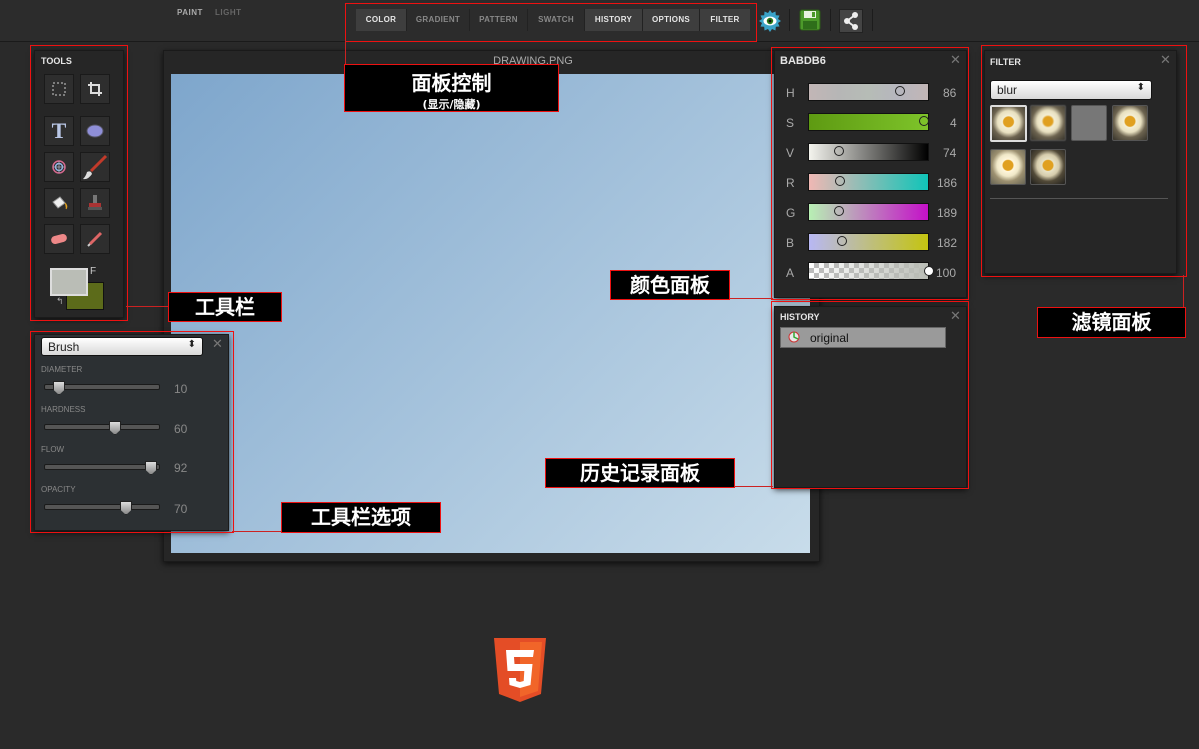  I want to click on annotation-box-history-panel, so click(870, 395).